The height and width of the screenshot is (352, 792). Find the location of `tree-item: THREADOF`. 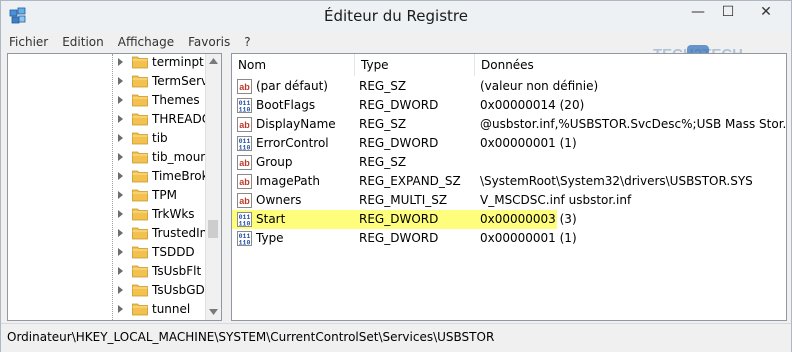

tree-item: THREADOF is located at coordinates (113, 119).